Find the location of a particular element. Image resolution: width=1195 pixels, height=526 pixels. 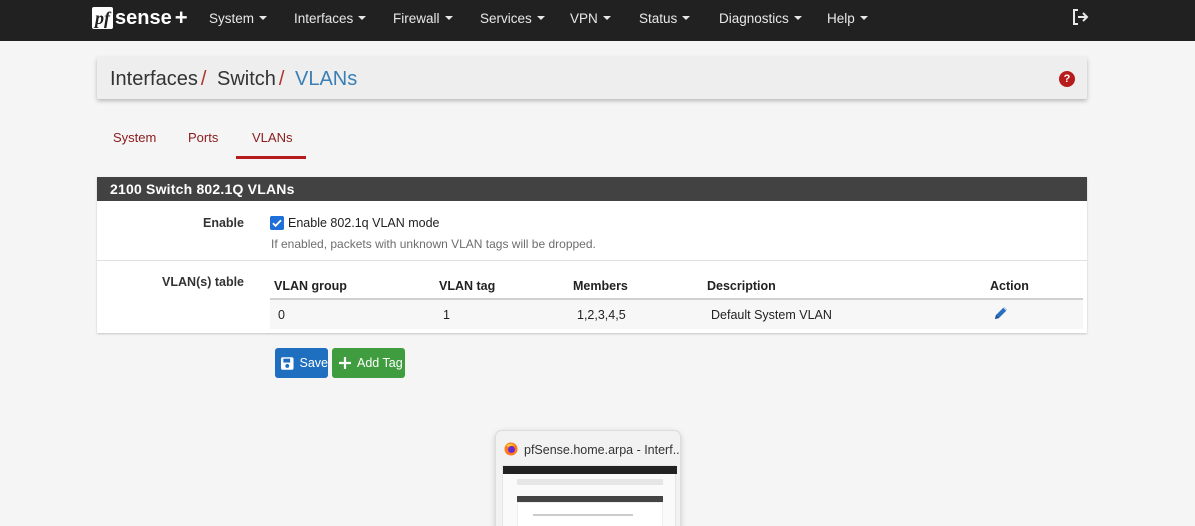

add-tag-button: Add Tag is located at coordinates (368, 363).